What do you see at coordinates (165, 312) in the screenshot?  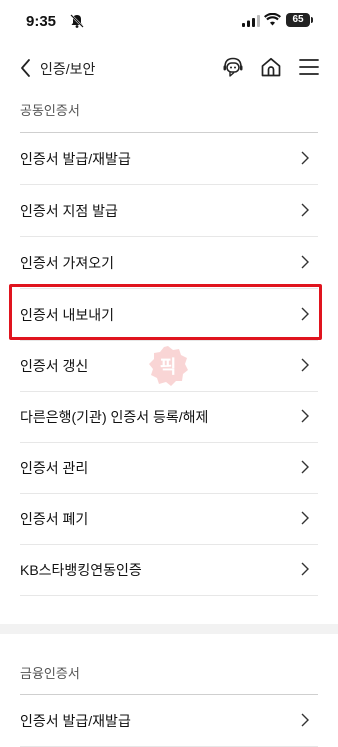 I see `highlight-box` at bounding box center [165, 312].